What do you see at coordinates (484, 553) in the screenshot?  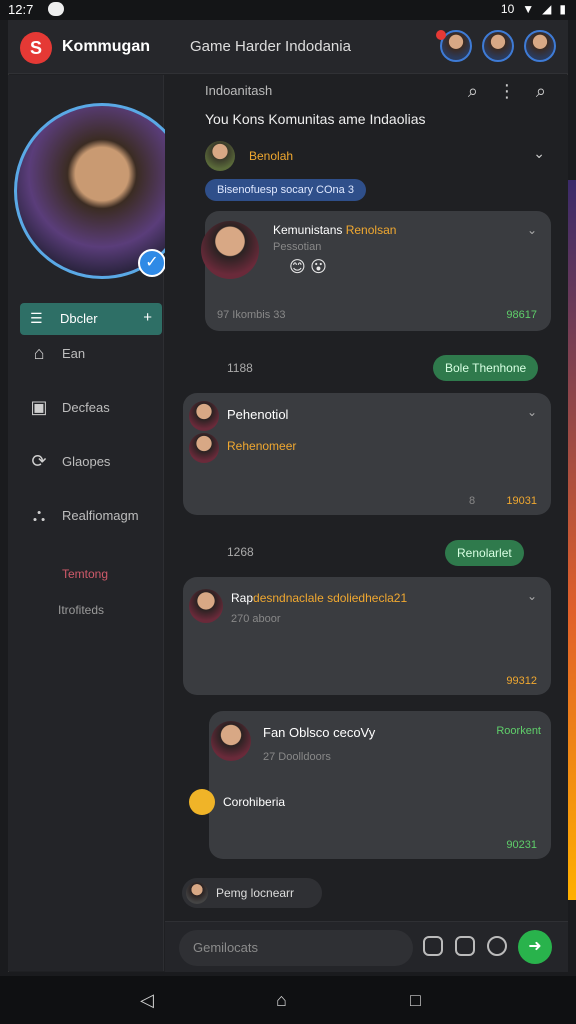 I see `status-pill: Renolarlet` at bounding box center [484, 553].